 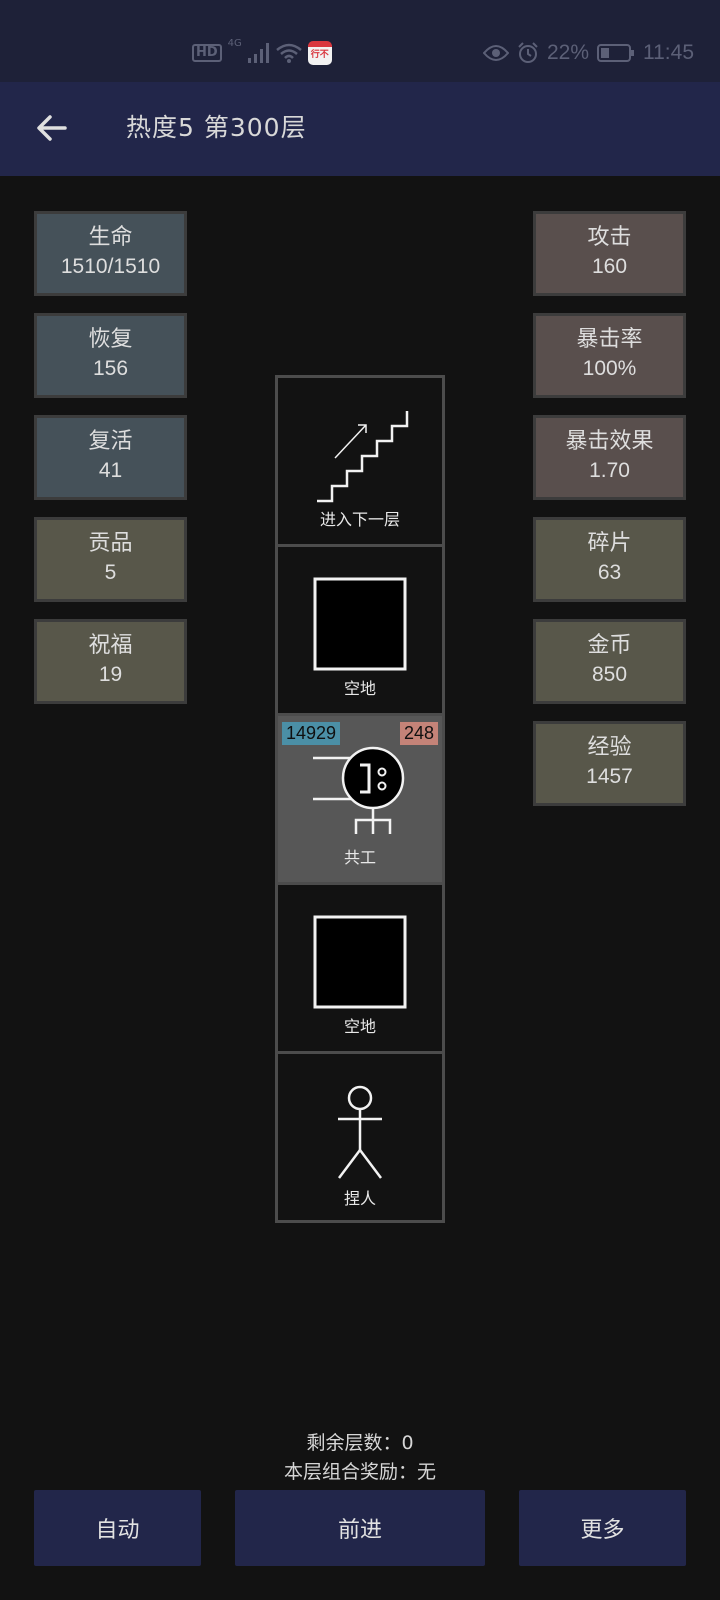 What do you see at coordinates (609, 572) in the screenshot?
I see `stat-value: 63` at bounding box center [609, 572].